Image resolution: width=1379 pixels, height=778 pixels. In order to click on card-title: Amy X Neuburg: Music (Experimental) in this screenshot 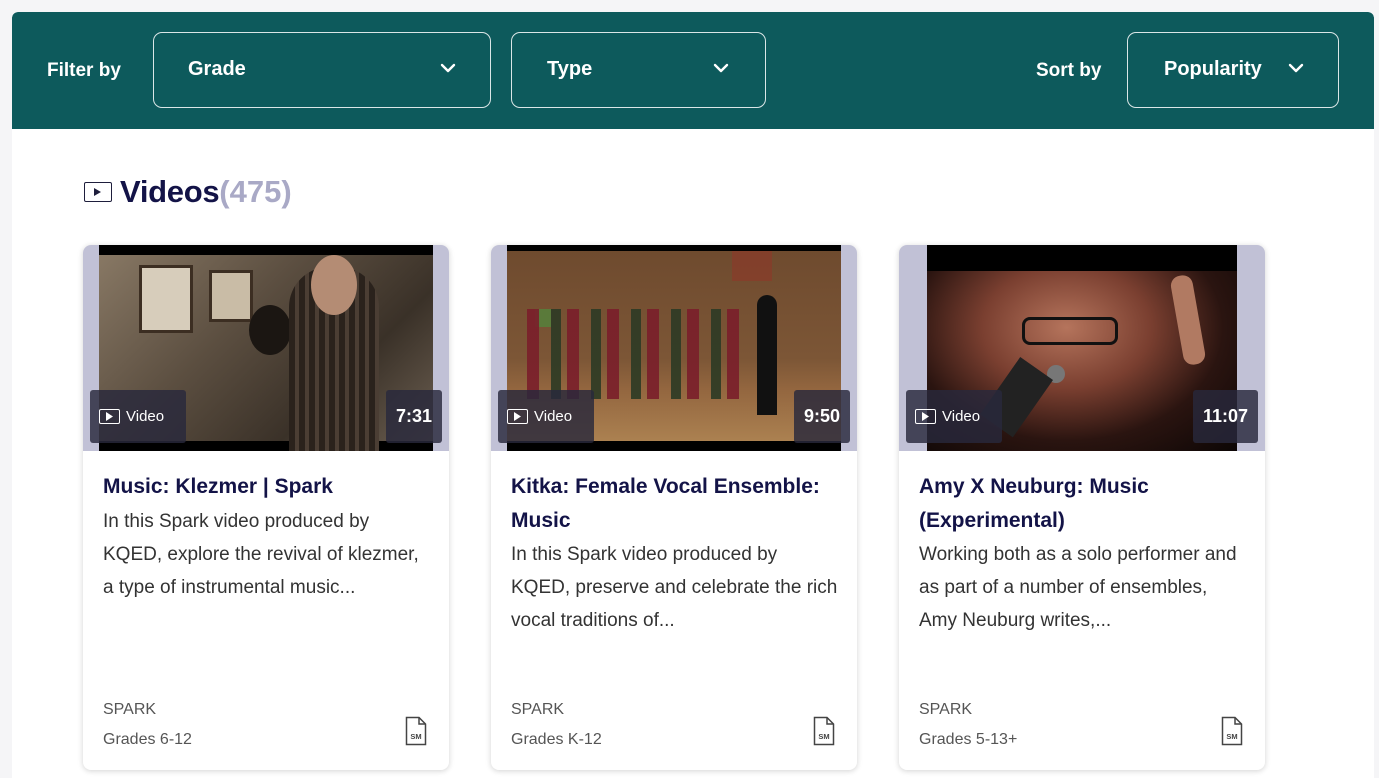, I will do `click(1084, 504)`.